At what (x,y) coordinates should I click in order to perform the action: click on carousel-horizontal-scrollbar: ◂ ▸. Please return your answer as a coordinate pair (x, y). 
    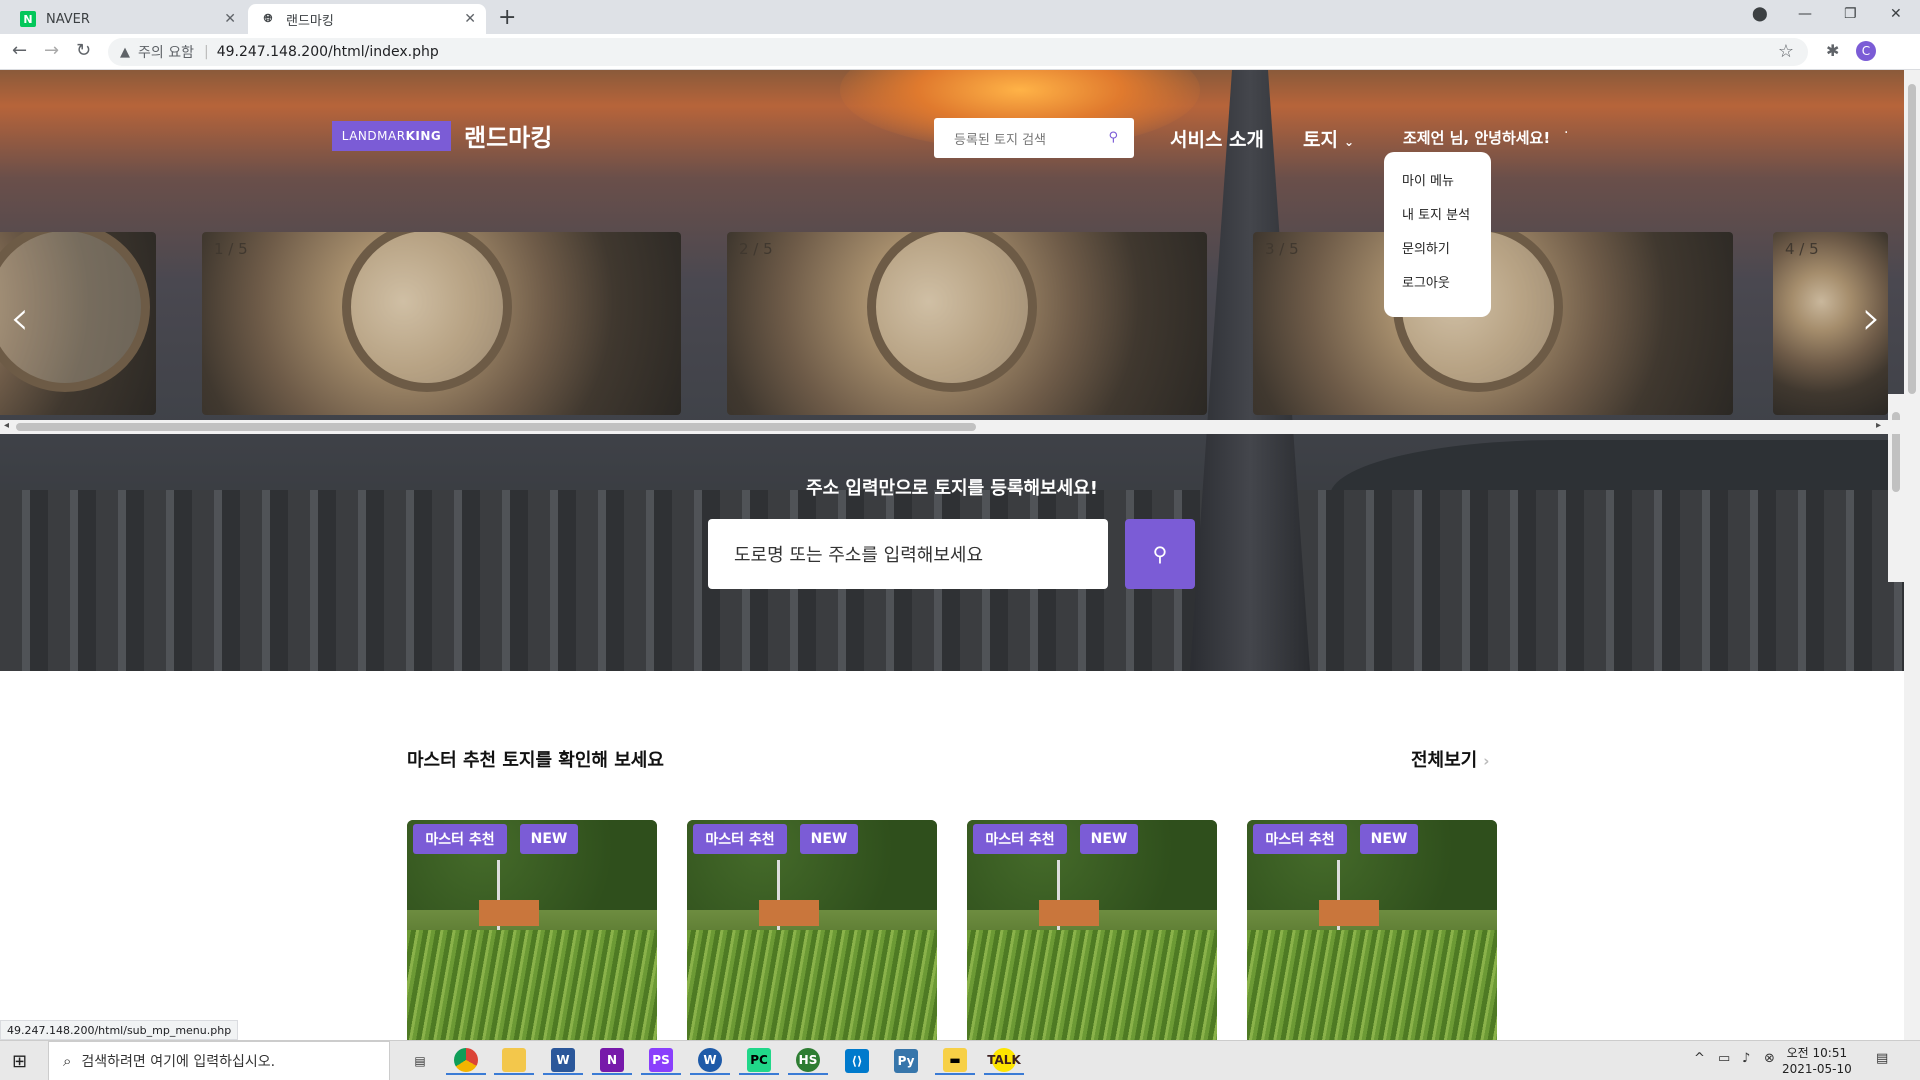
    Looking at the image, I should click on (952, 427).